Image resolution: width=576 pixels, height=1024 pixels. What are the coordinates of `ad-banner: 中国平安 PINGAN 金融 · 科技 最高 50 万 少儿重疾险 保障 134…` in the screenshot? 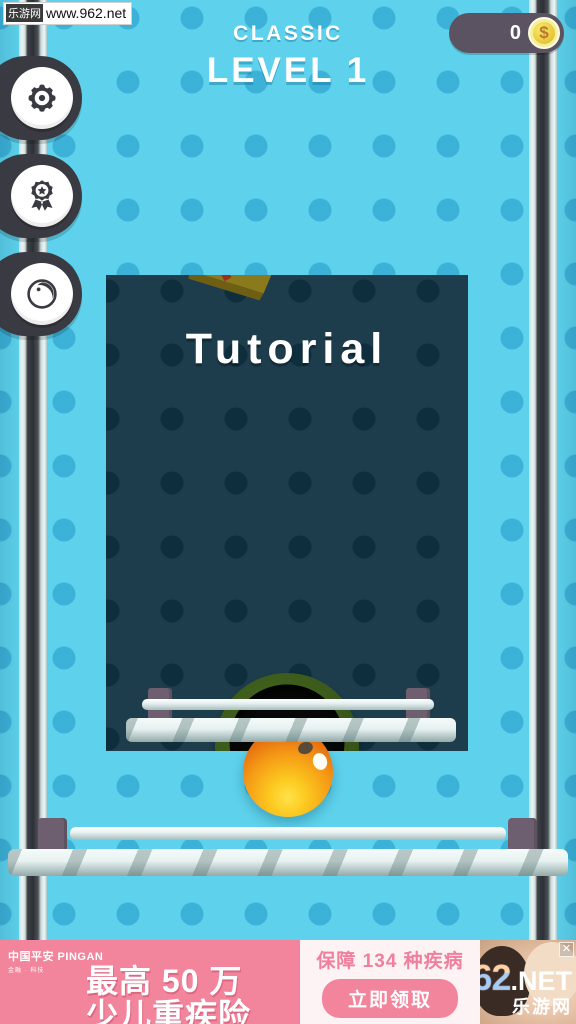 It's located at (288, 982).